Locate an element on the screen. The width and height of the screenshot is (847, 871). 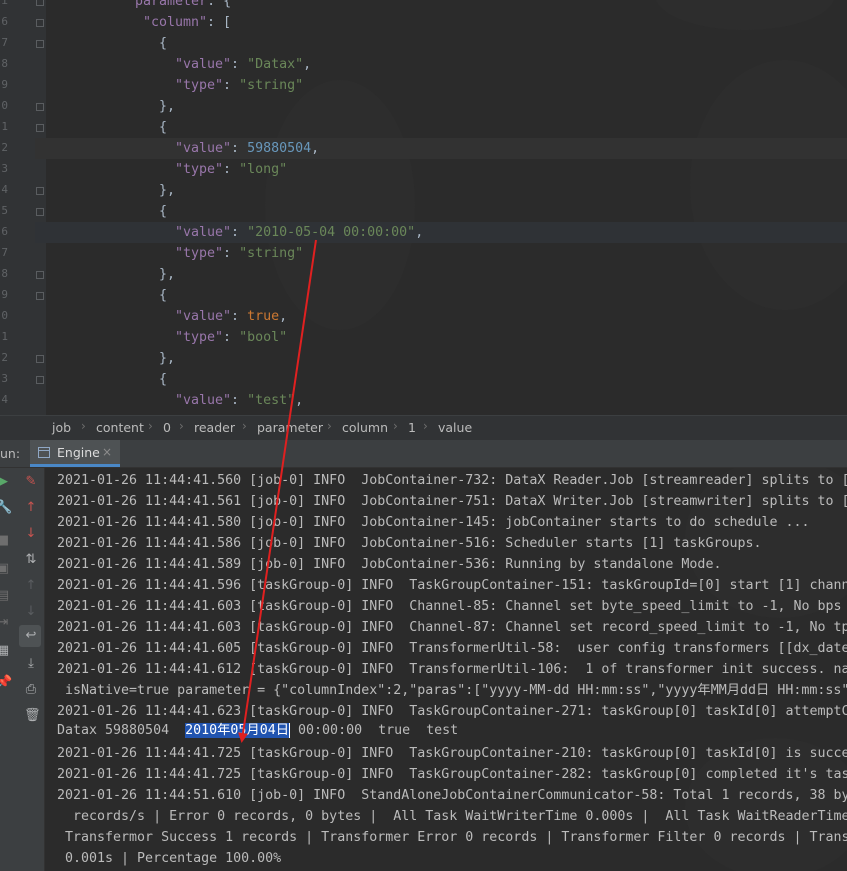
pin-icon: 📌 is located at coordinates (6, 683).